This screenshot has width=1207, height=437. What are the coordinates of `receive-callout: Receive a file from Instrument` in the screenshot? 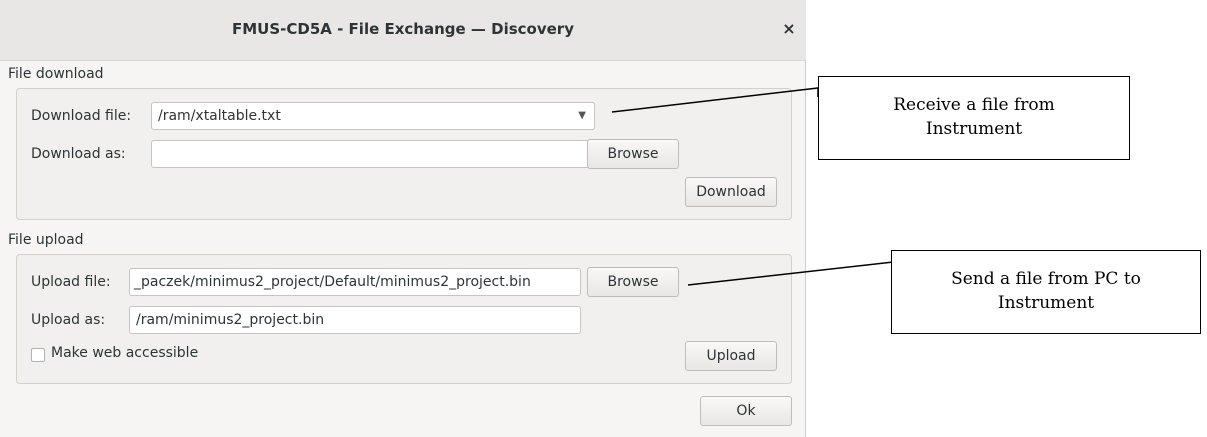 It's located at (974, 118).